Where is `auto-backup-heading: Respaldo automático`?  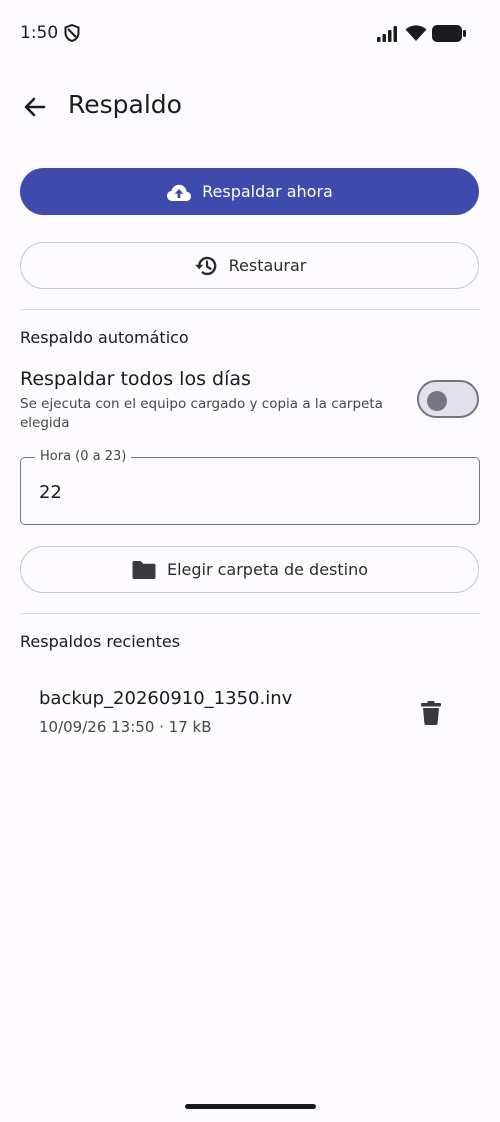 auto-backup-heading: Respaldo automático is located at coordinates (104, 337).